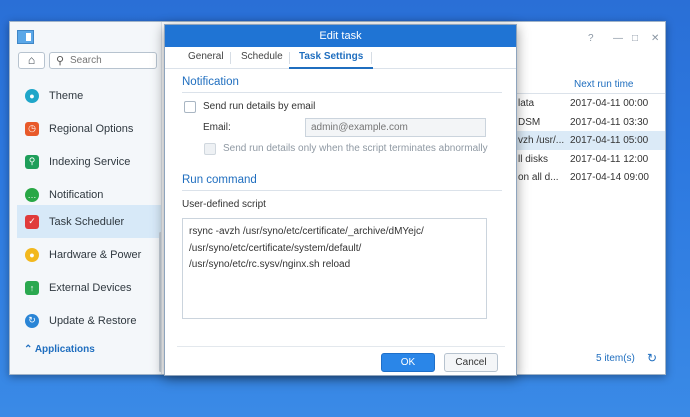 Image resolution: width=690 pixels, height=417 pixels. I want to click on sidebar-item-label: Task Scheduler, so click(87, 221).